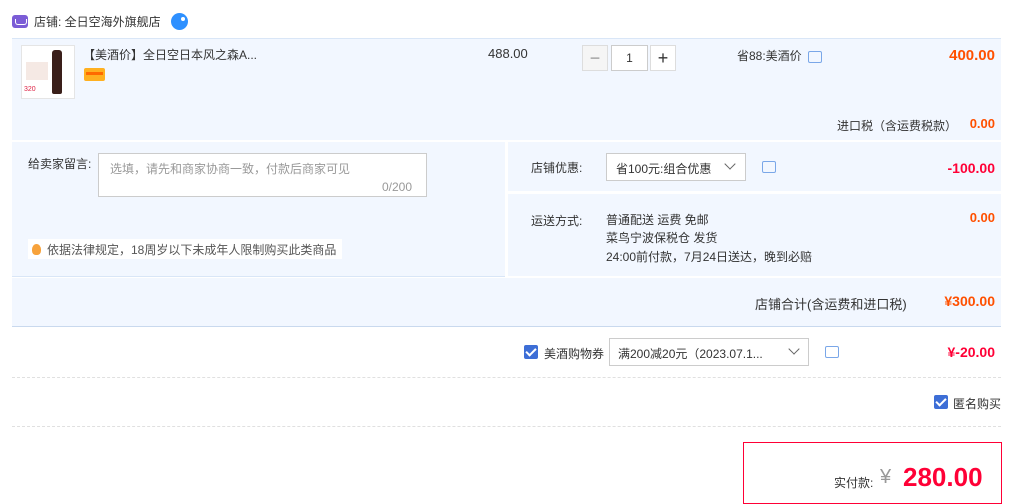 This screenshot has width=1017, height=504. I want to click on law-notice: 依据法律规定，18周岁以下未成年人限制购买此类商品, so click(185, 249).